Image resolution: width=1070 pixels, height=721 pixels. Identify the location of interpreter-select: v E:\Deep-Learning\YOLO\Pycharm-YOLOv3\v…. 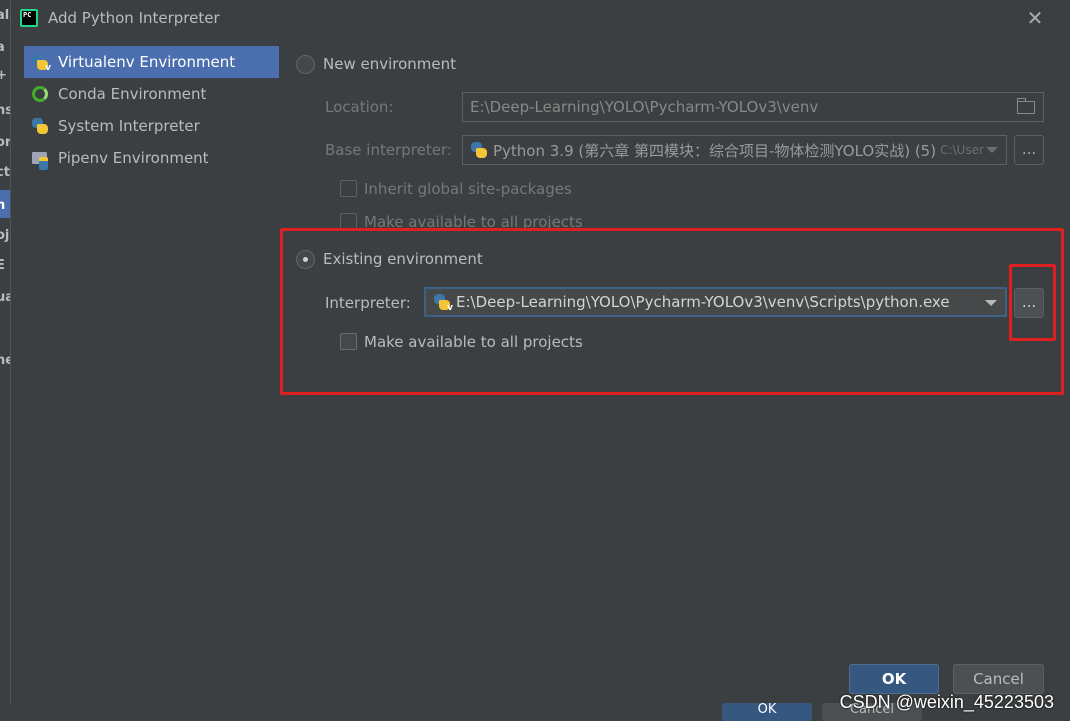
(715, 302).